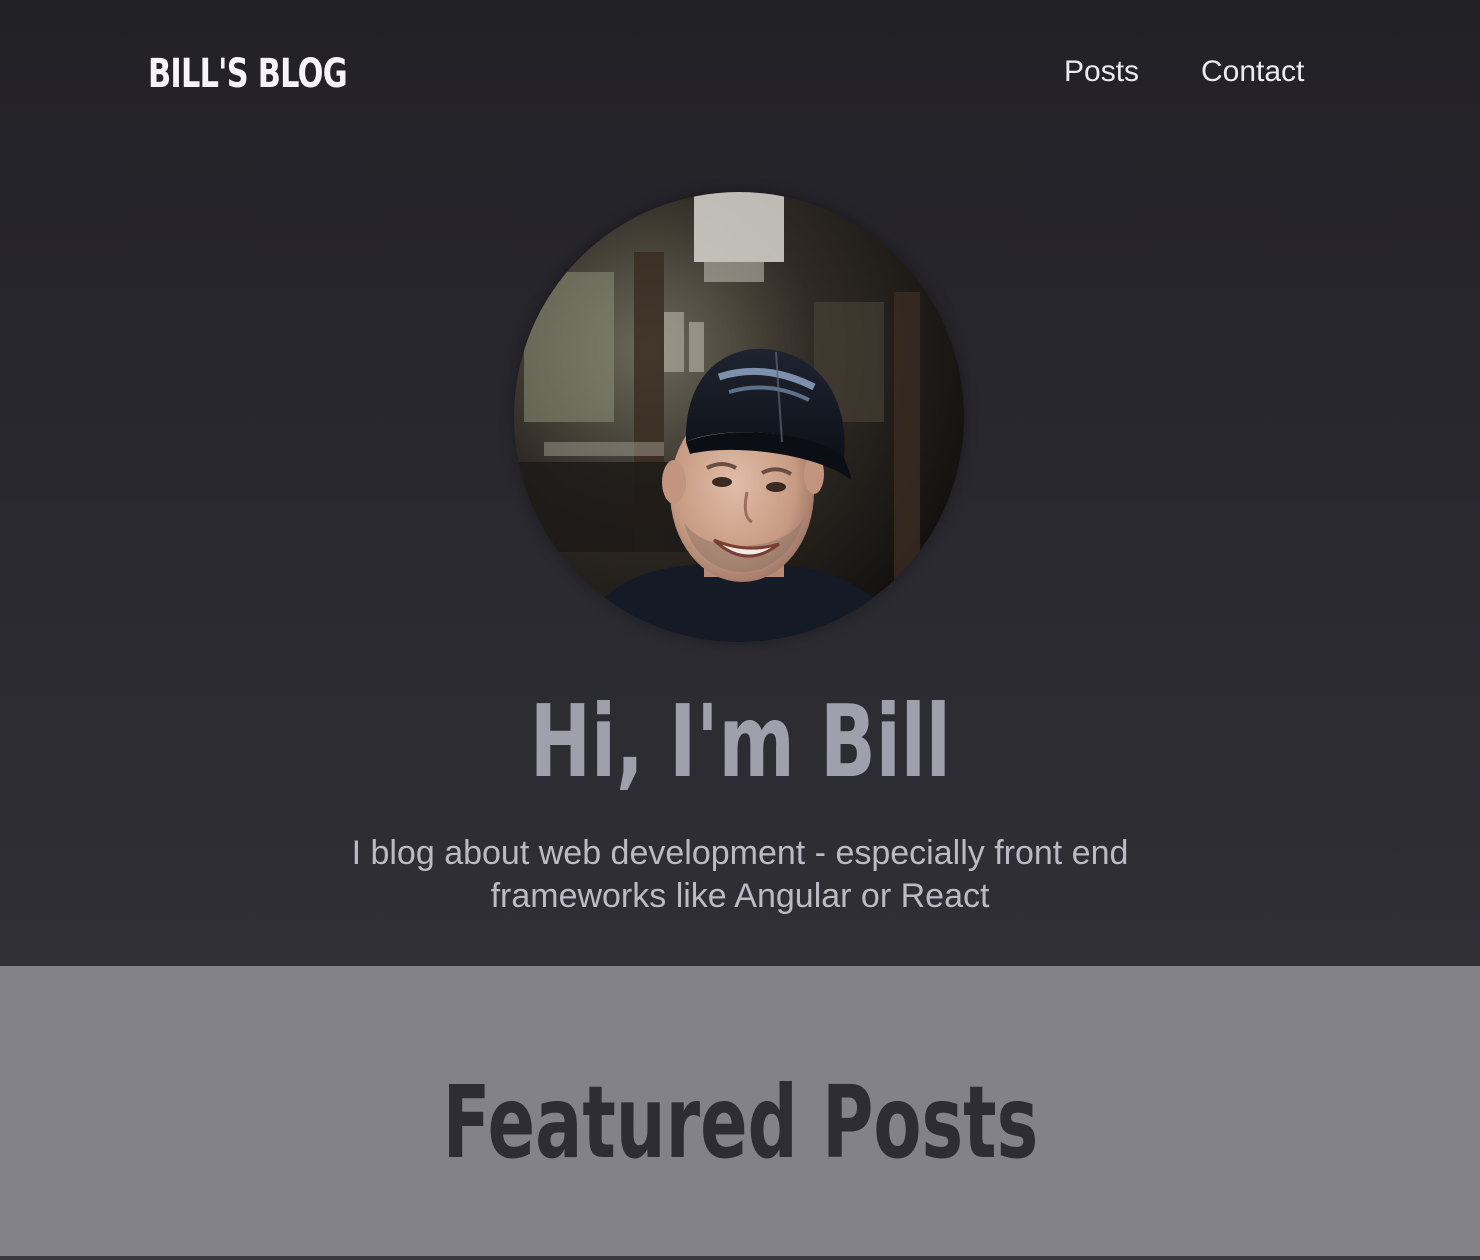 This screenshot has width=1480, height=1260. What do you see at coordinates (1101, 72) in the screenshot?
I see `nav-link-posts: Posts` at bounding box center [1101, 72].